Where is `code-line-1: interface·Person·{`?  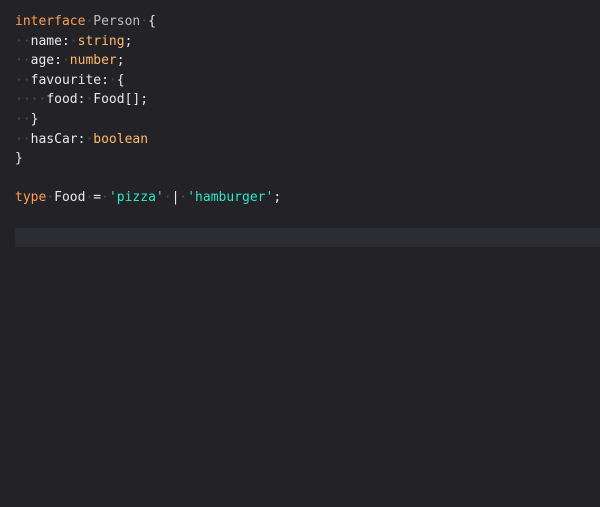 code-line-1: interface·Person·{ is located at coordinates (85, 21).